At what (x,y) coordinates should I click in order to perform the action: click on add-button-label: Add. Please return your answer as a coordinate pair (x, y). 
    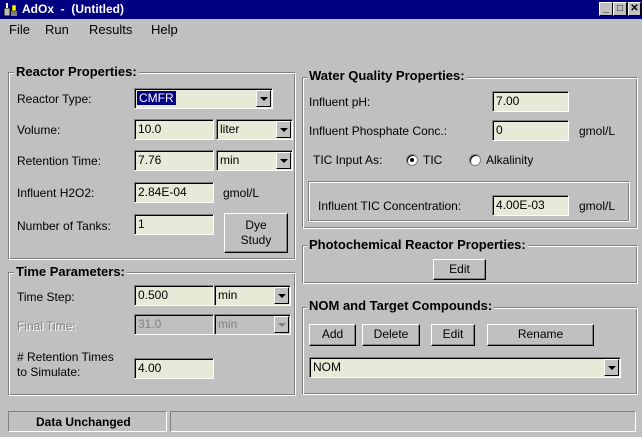
    Looking at the image, I should click on (332, 334).